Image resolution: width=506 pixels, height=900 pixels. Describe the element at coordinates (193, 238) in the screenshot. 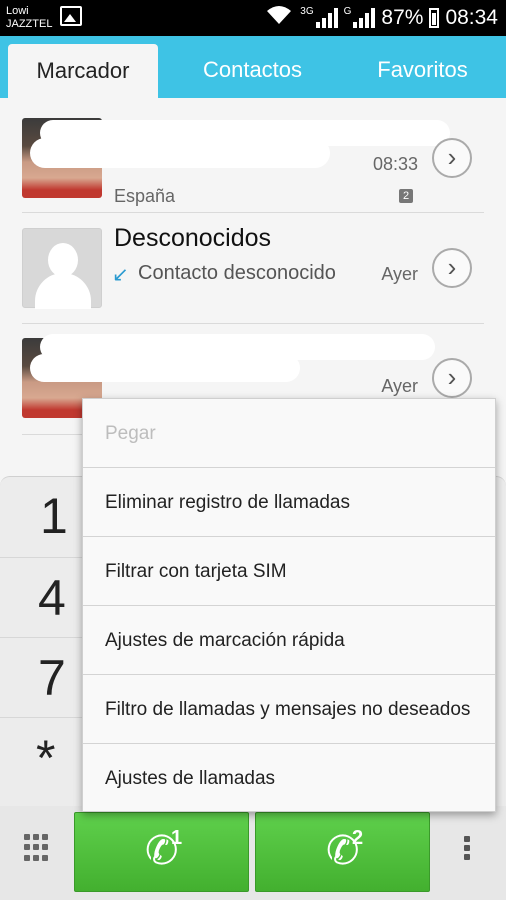

I see `contact-name: Desconocidos` at that location.